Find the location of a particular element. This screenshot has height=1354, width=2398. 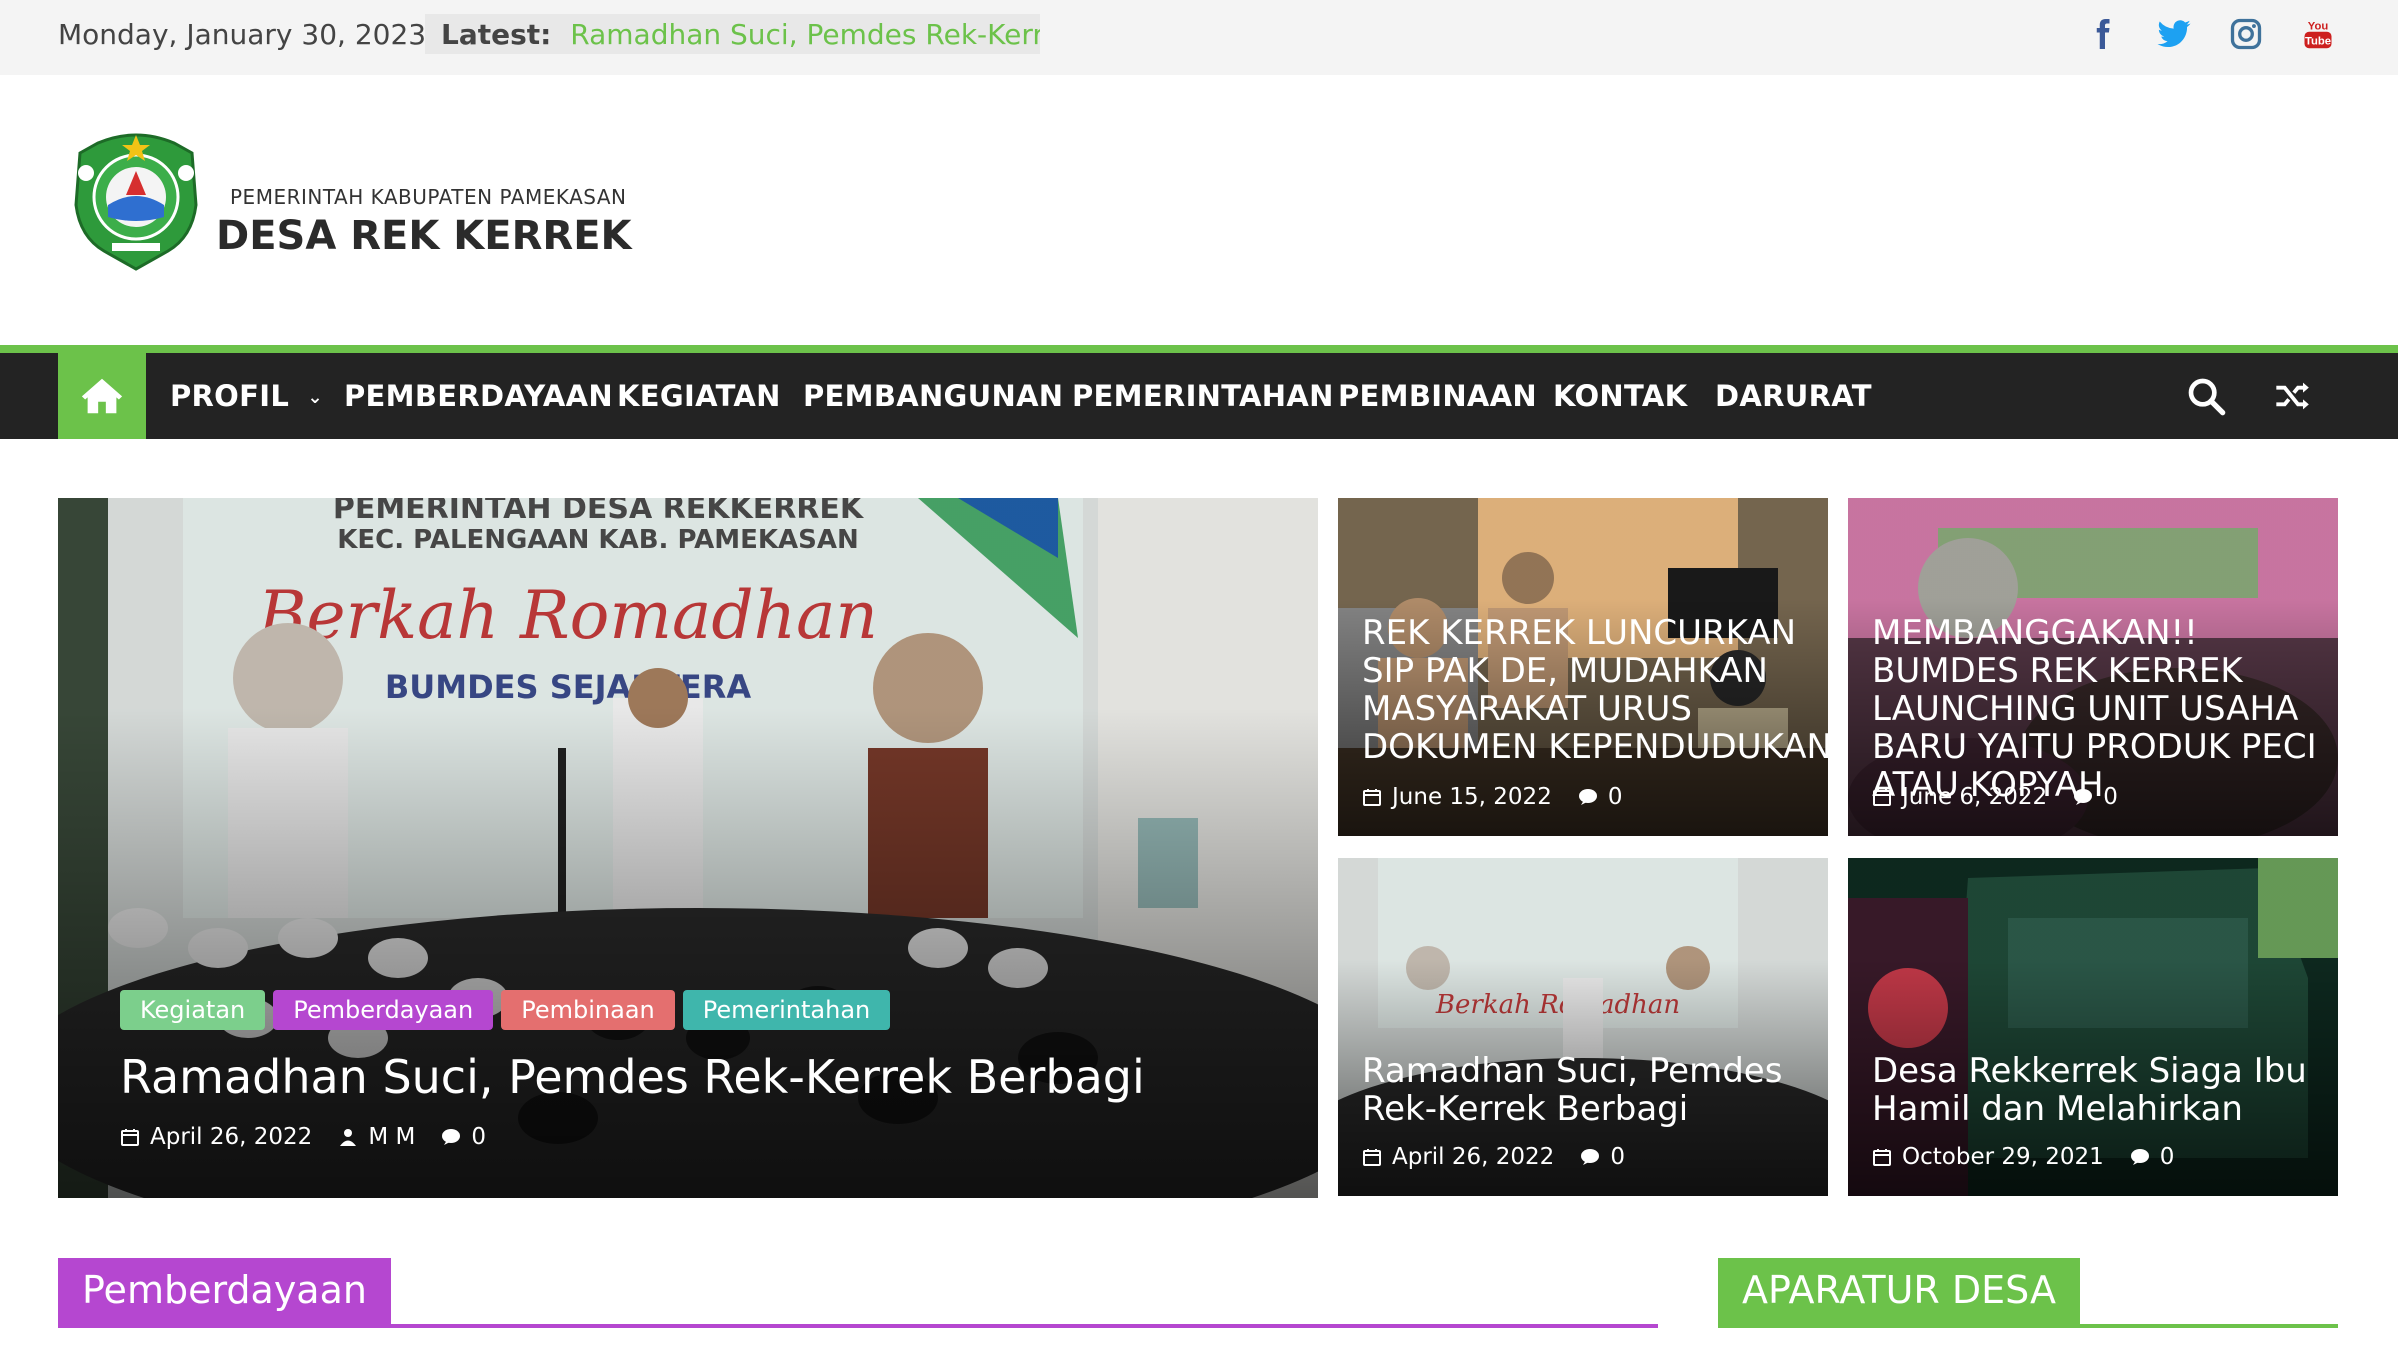

nav-item-profil: PROFIL ⌄ is located at coordinates (246, 396).